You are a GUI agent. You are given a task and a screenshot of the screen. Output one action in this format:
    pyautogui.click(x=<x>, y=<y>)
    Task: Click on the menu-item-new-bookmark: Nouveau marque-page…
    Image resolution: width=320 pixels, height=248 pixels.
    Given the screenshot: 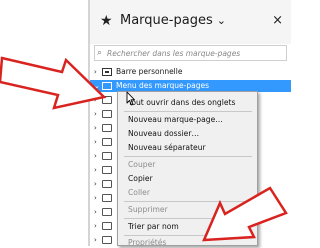 What is the action you would take?
    pyautogui.click(x=175, y=120)
    